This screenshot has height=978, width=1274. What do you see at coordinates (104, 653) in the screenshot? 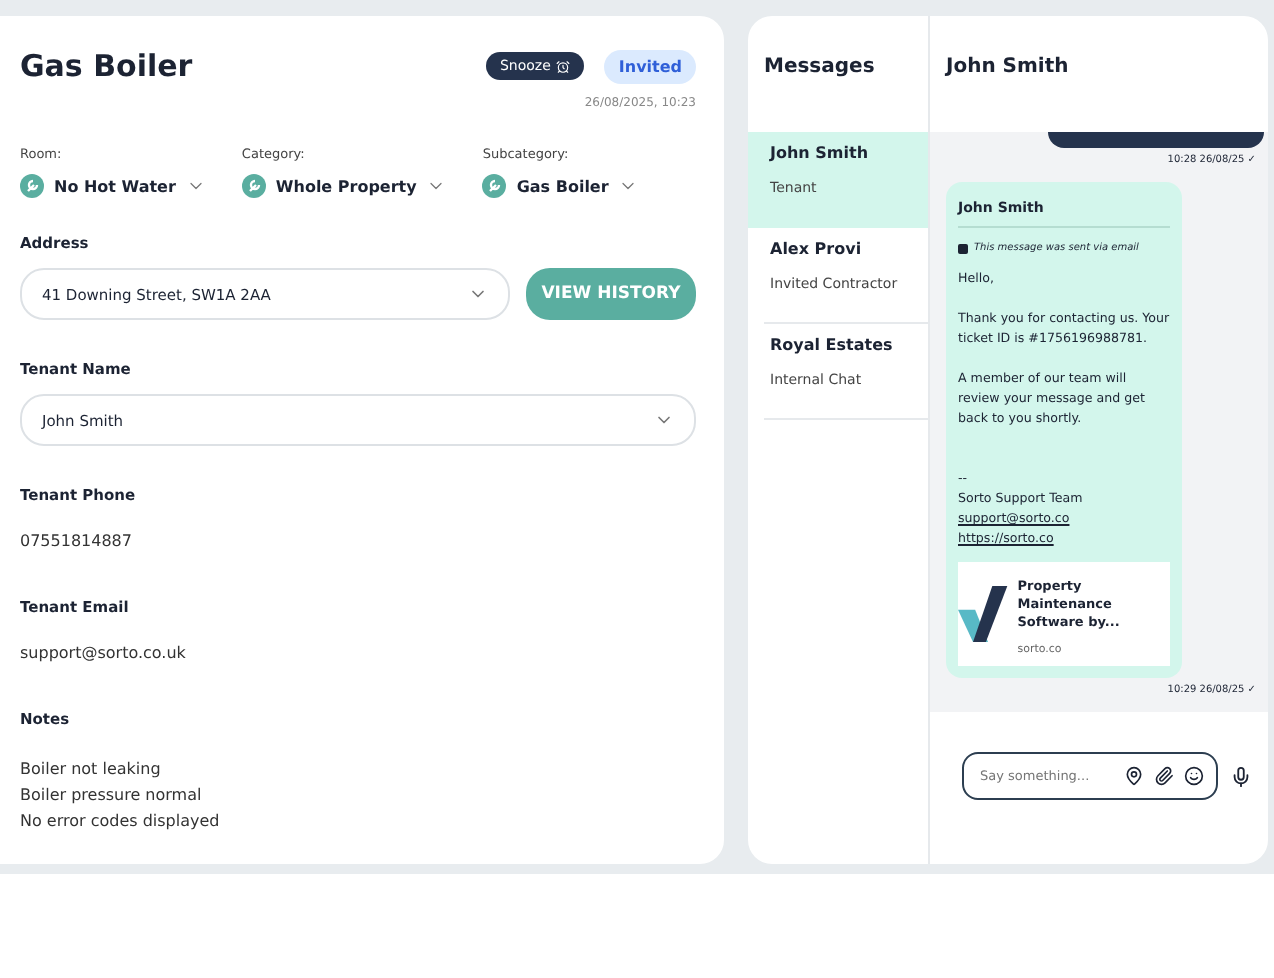
I see `email-value: support@sorto.co.uk` at bounding box center [104, 653].